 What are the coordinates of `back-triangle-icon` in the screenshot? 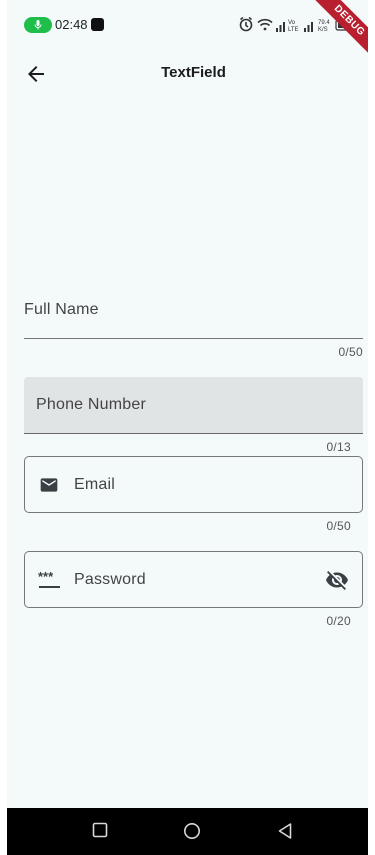 It's located at (285, 833).